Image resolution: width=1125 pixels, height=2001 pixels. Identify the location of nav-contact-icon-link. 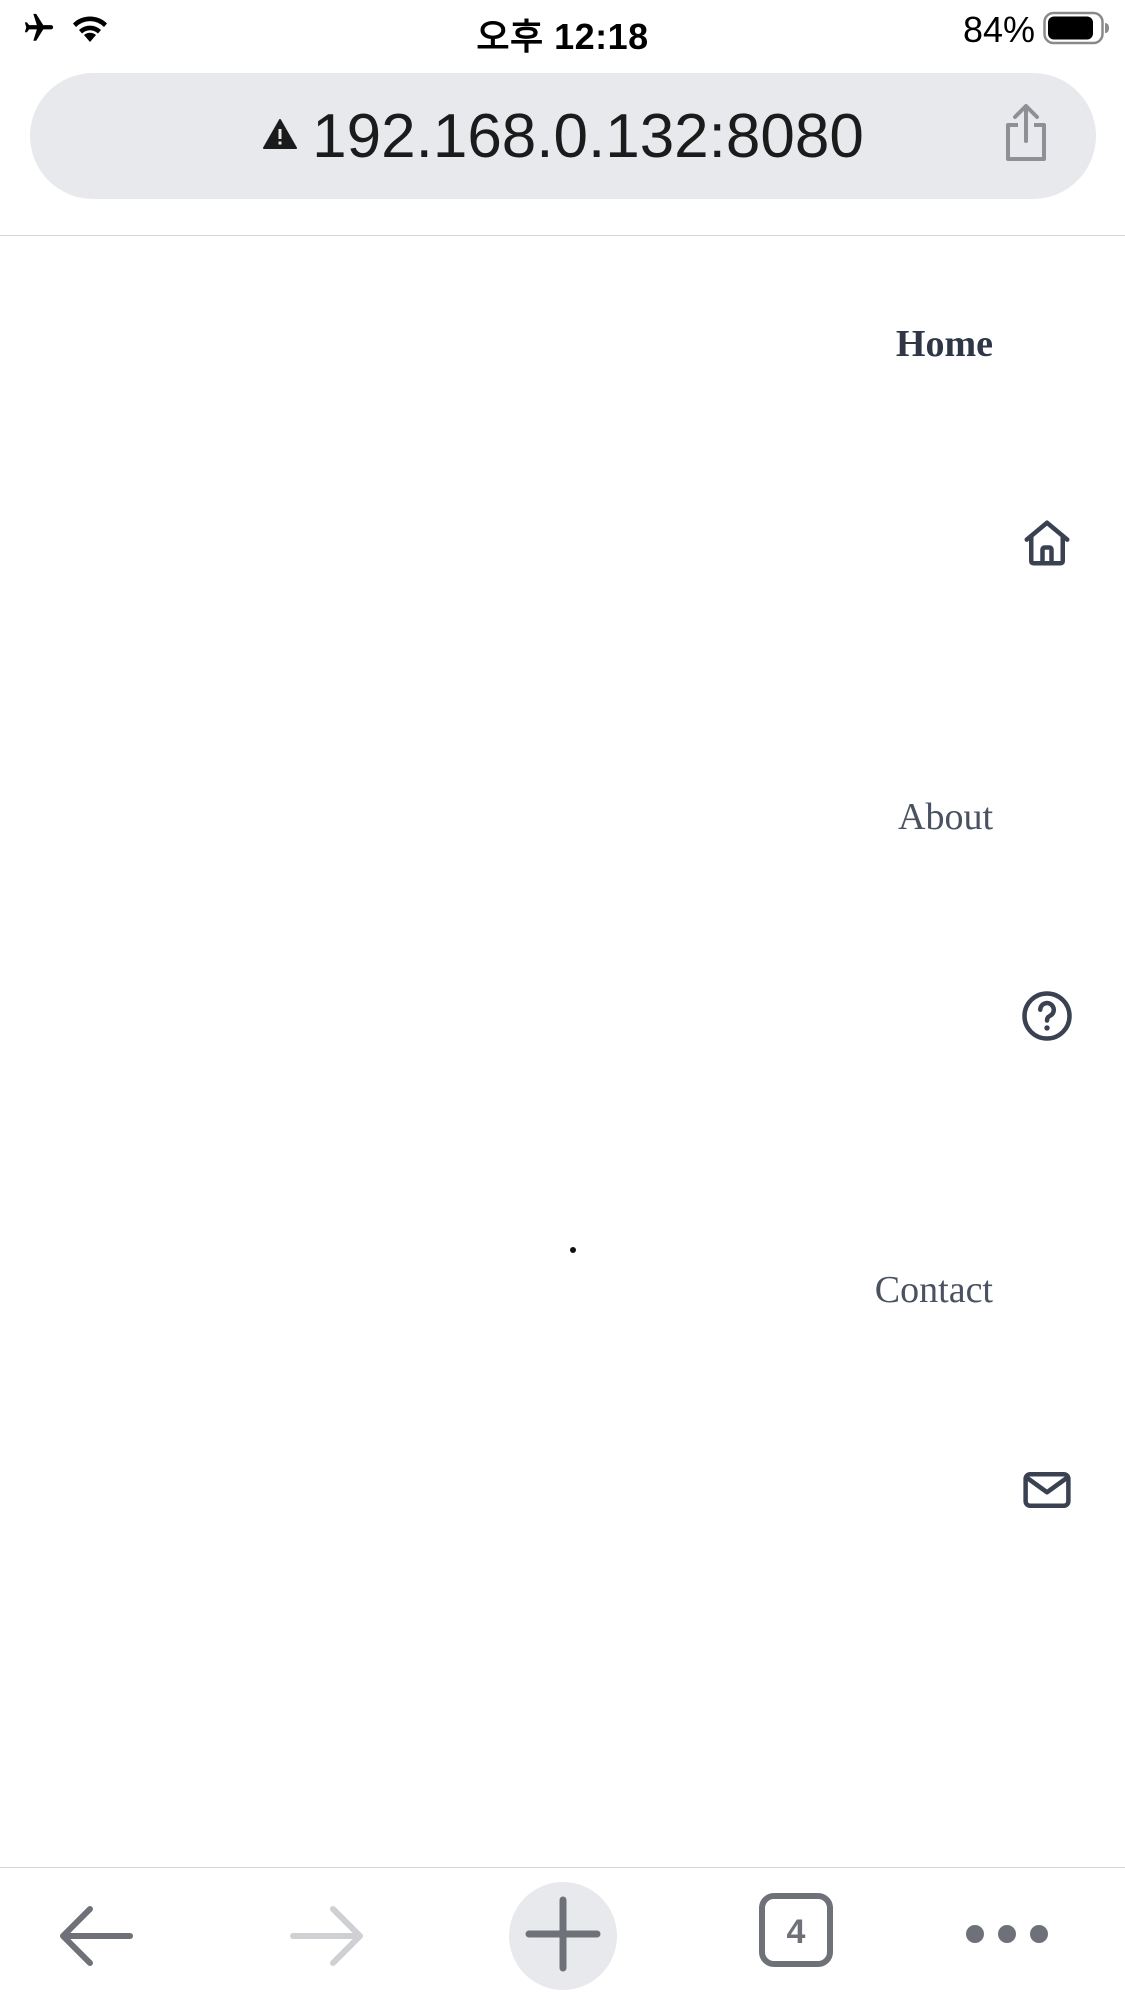
(1047, 1492).